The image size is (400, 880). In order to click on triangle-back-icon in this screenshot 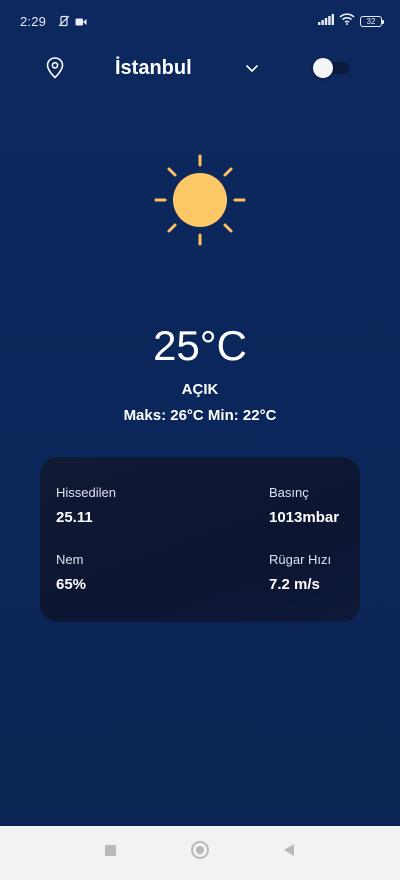, I will do `click(289, 852)`.